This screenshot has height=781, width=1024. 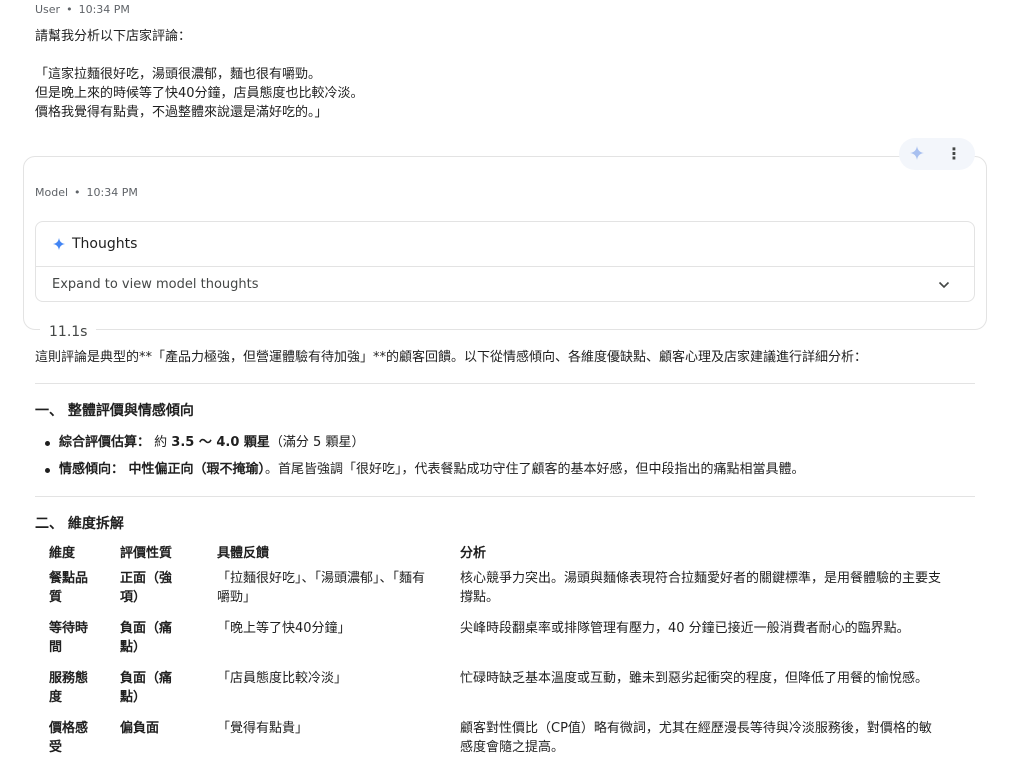 What do you see at coordinates (317, 442) in the screenshot?
I see `list-item-text: （滿分 5 顆星）` at bounding box center [317, 442].